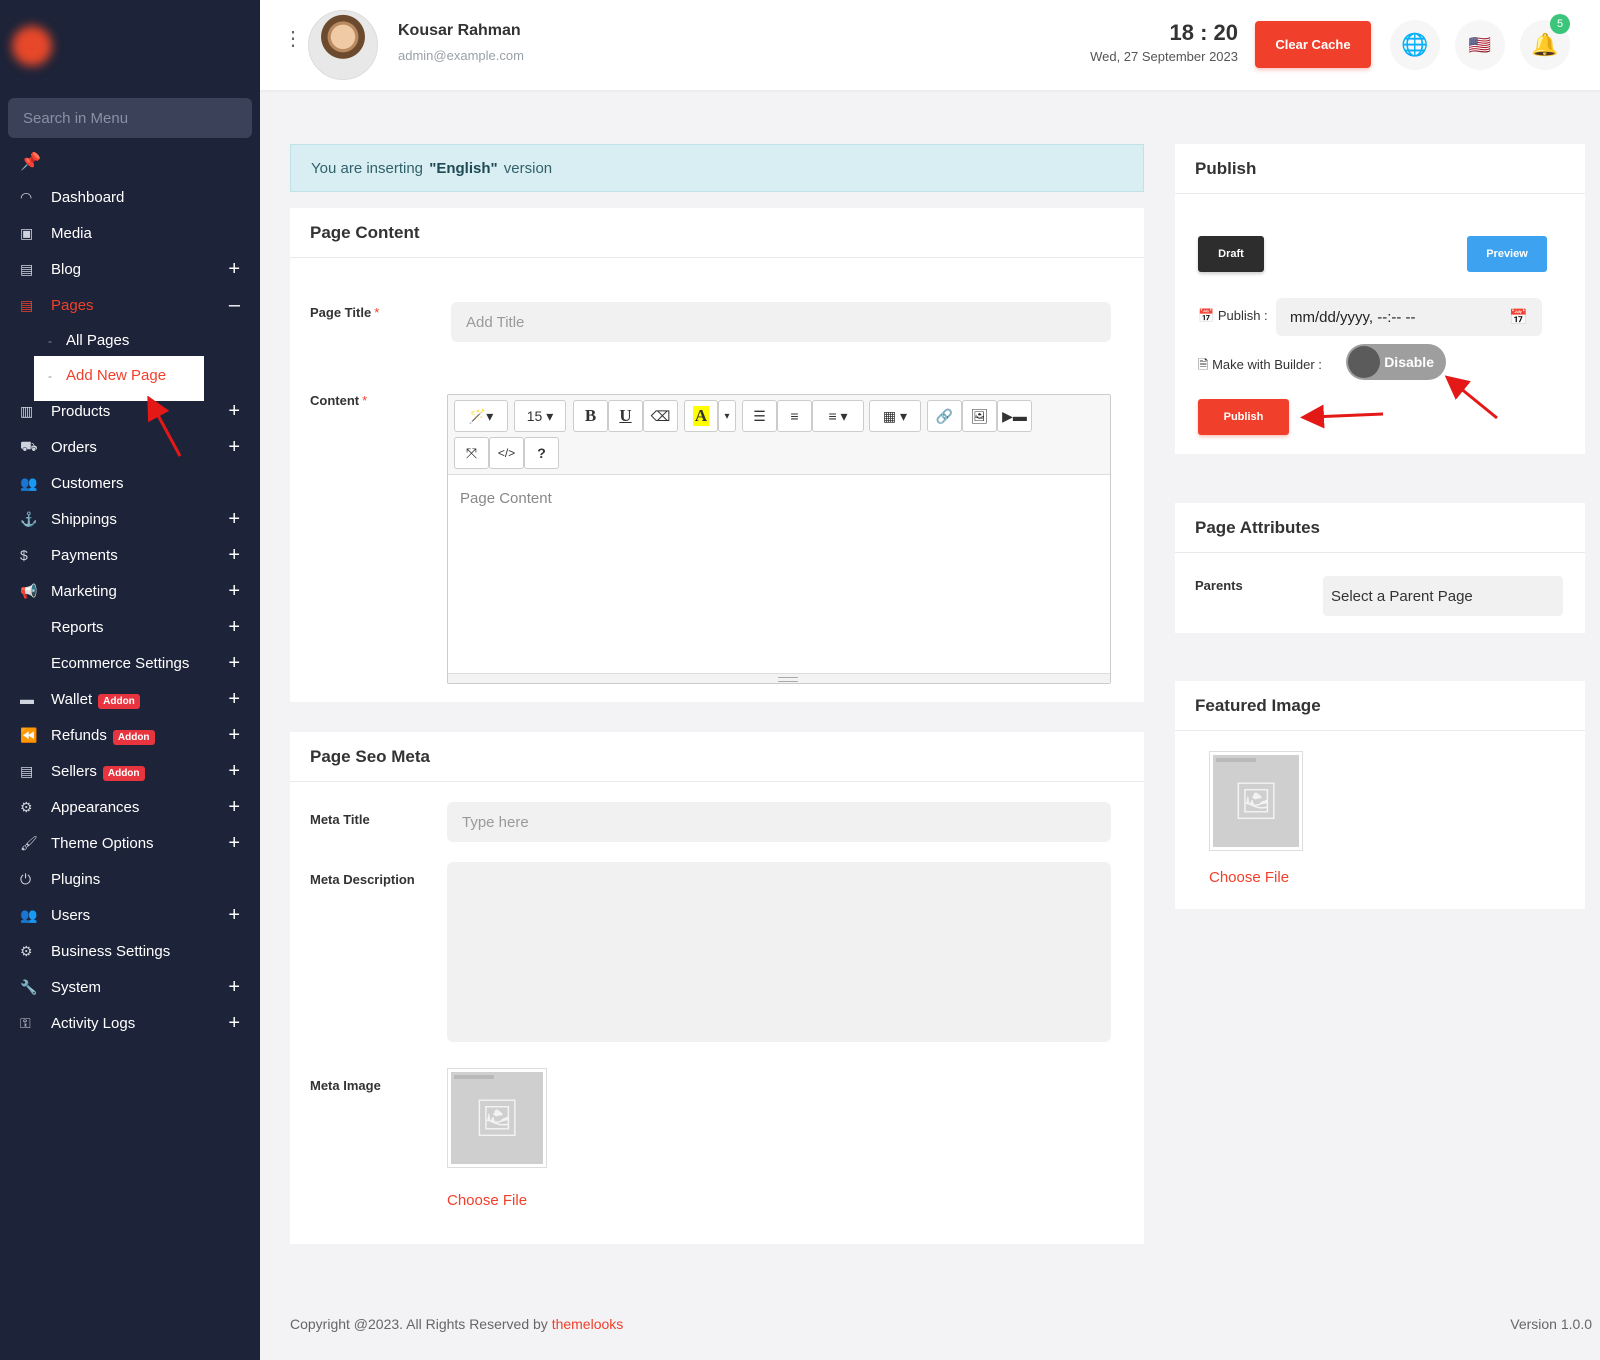  What do you see at coordinates (1409, 317) in the screenshot?
I see `publish-datetime-input: mm/dd/yyyy, --:-- -- 📅` at bounding box center [1409, 317].